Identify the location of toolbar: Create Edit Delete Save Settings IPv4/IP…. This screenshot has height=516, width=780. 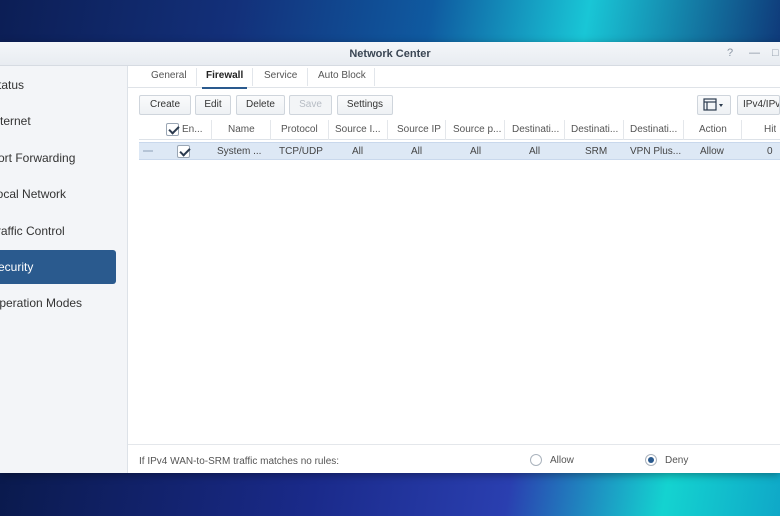
(454, 104).